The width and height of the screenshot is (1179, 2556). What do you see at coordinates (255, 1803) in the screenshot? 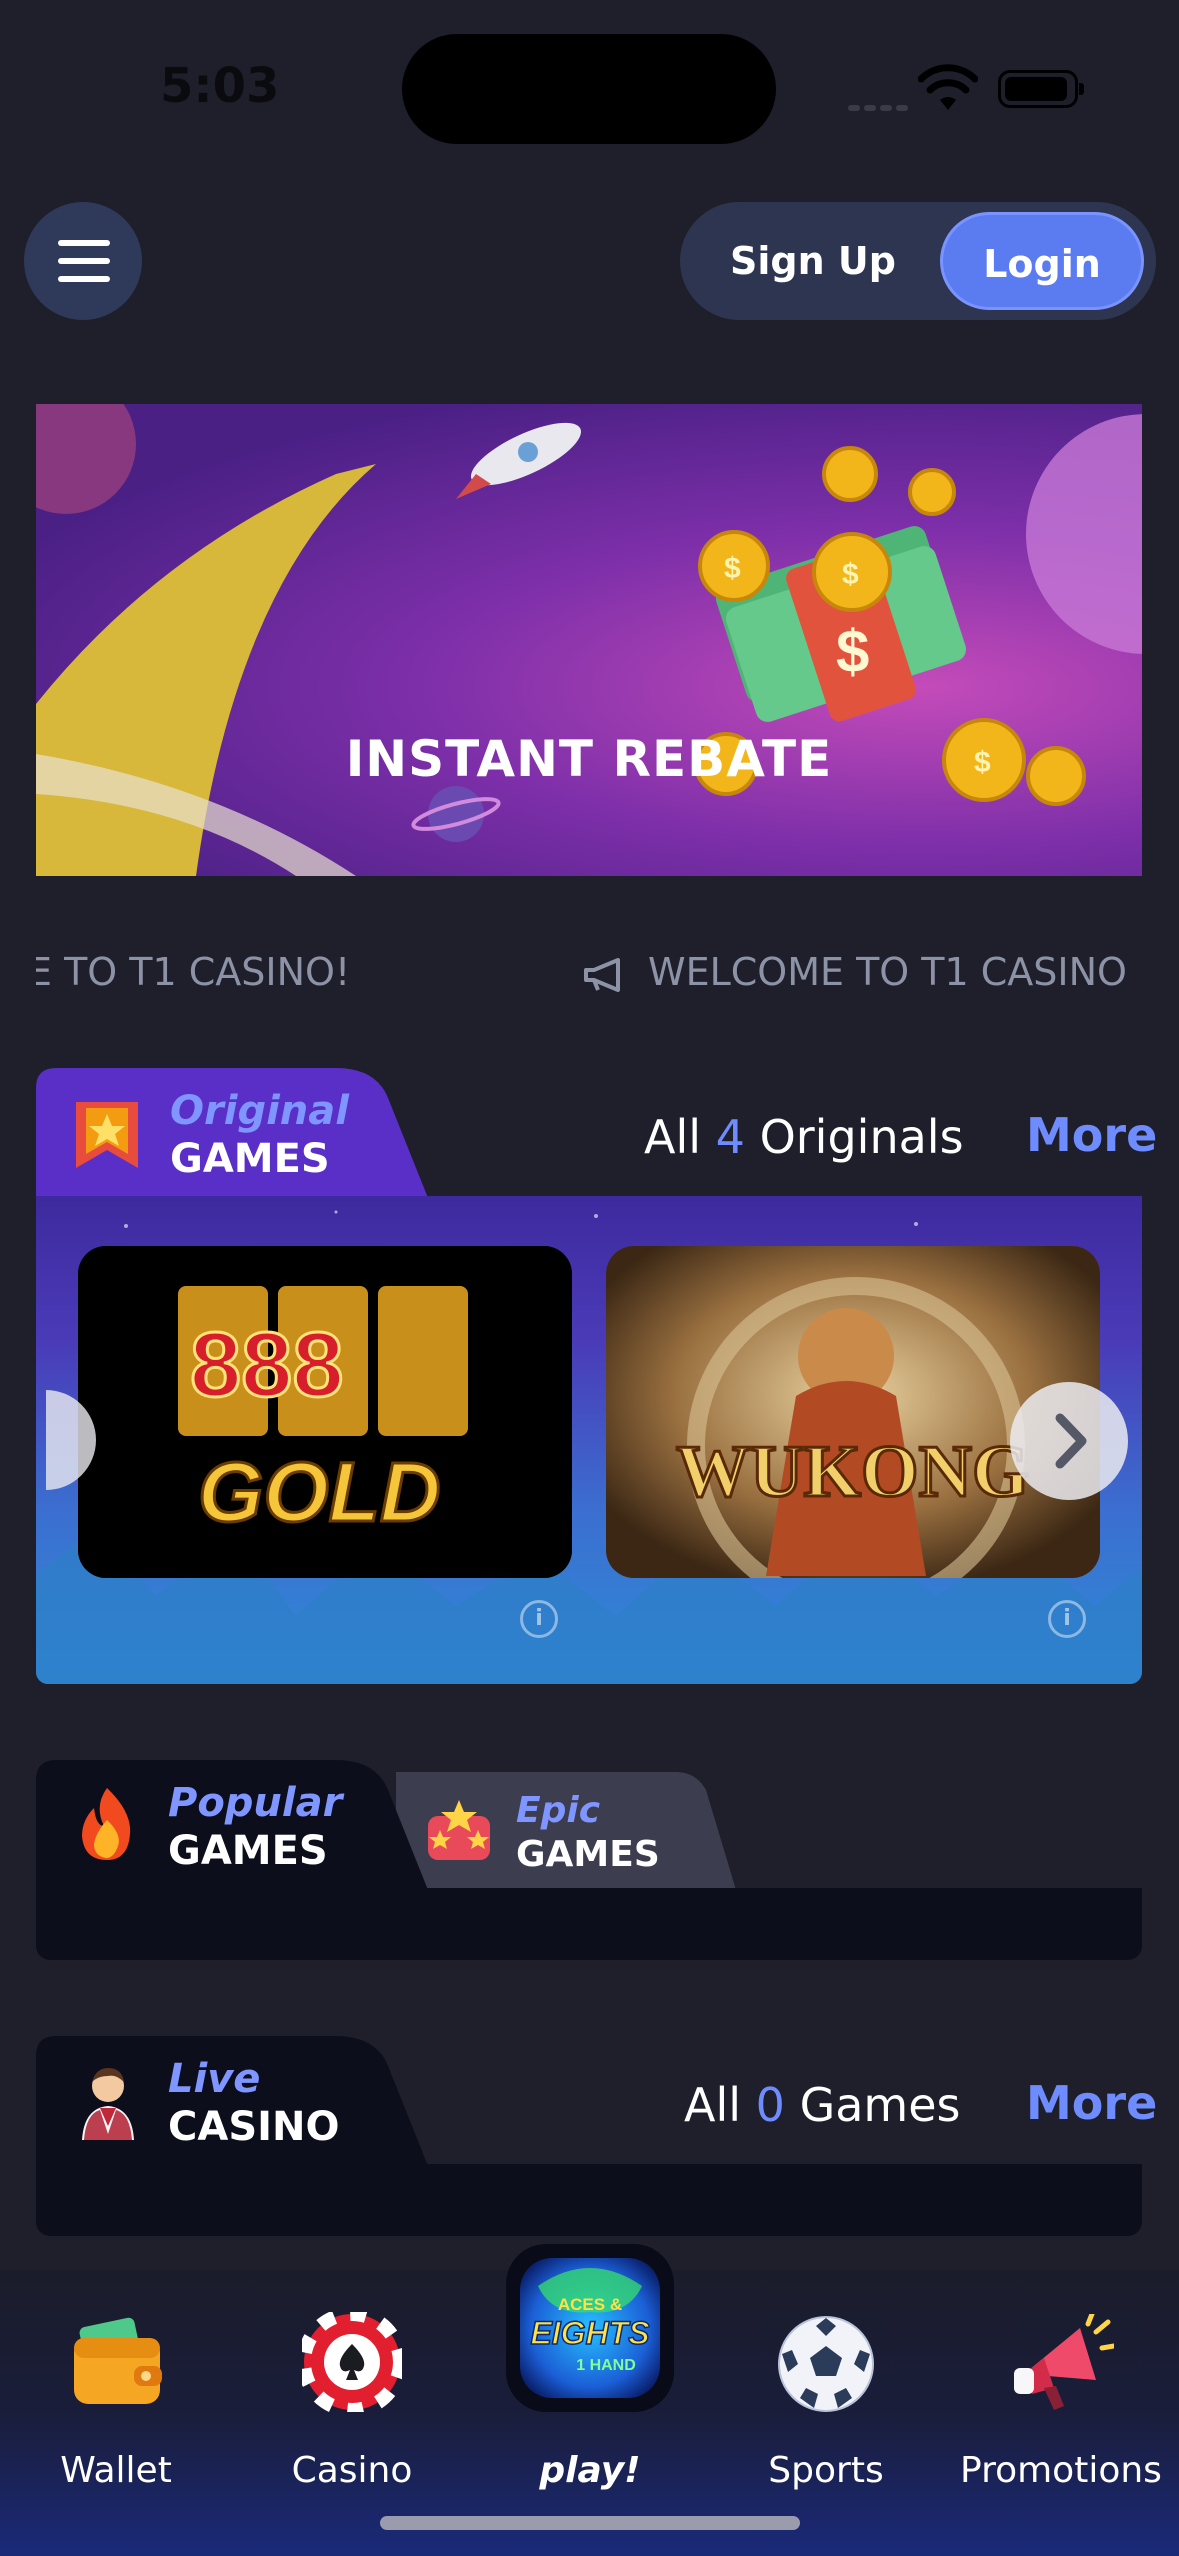
I see `tab-popular-label-top: Popular` at bounding box center [255, 1803].